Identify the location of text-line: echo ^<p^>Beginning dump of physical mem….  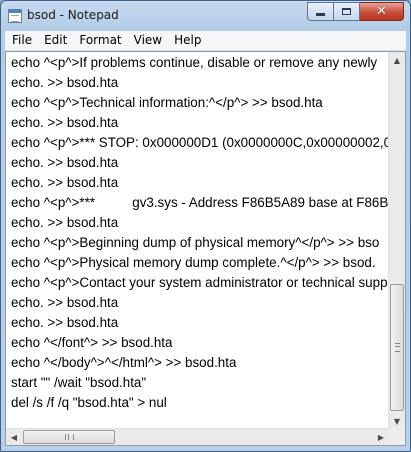
(195, 242).